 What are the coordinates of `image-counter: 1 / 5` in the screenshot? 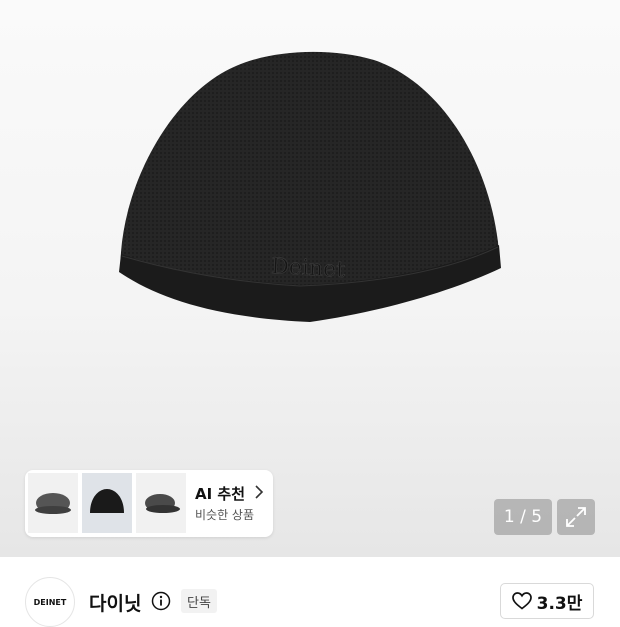 It's located at (523, 517).